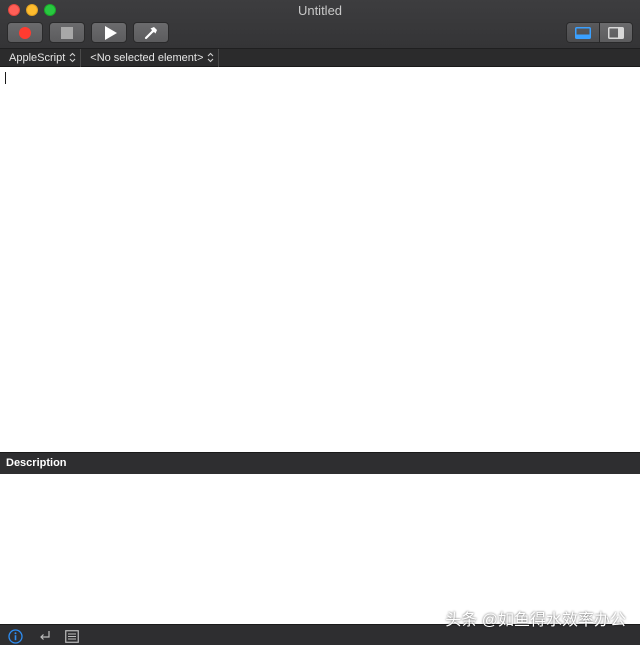  I want to click on view-toggle, so click(599, 32).